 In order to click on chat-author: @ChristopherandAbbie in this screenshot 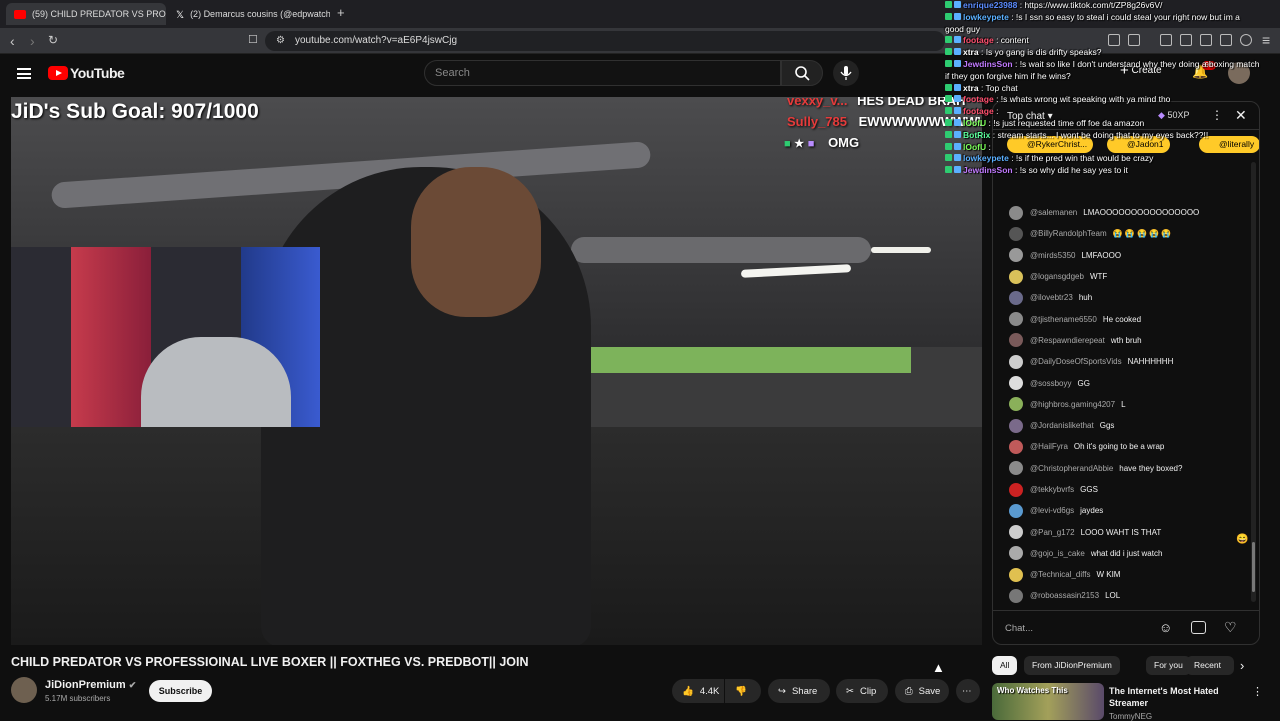, I will do `click(1071, 468)`.